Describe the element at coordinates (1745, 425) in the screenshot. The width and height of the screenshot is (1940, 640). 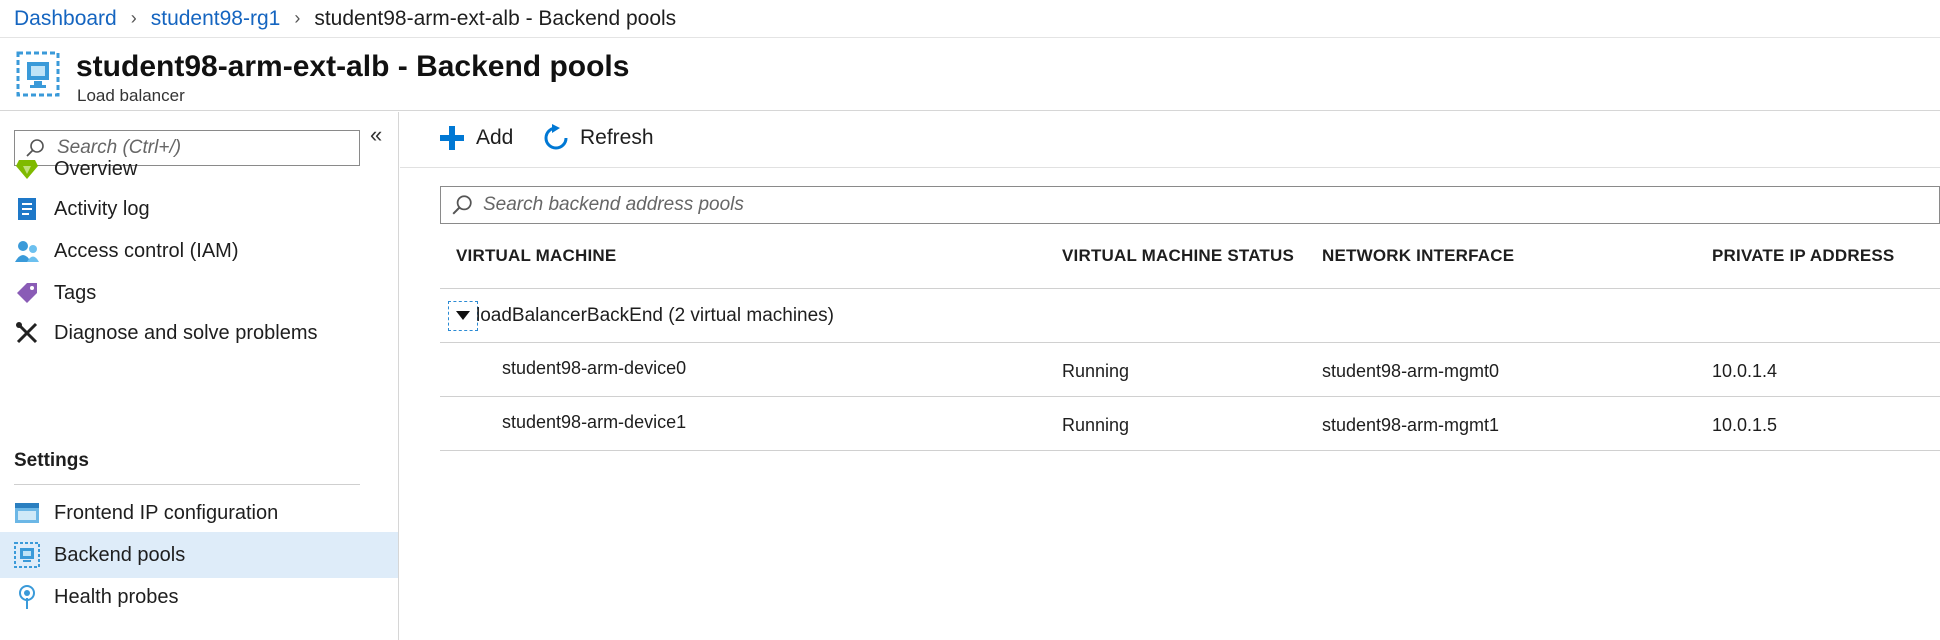
I see `table-row-ip: 10.0.1.5` at that location.